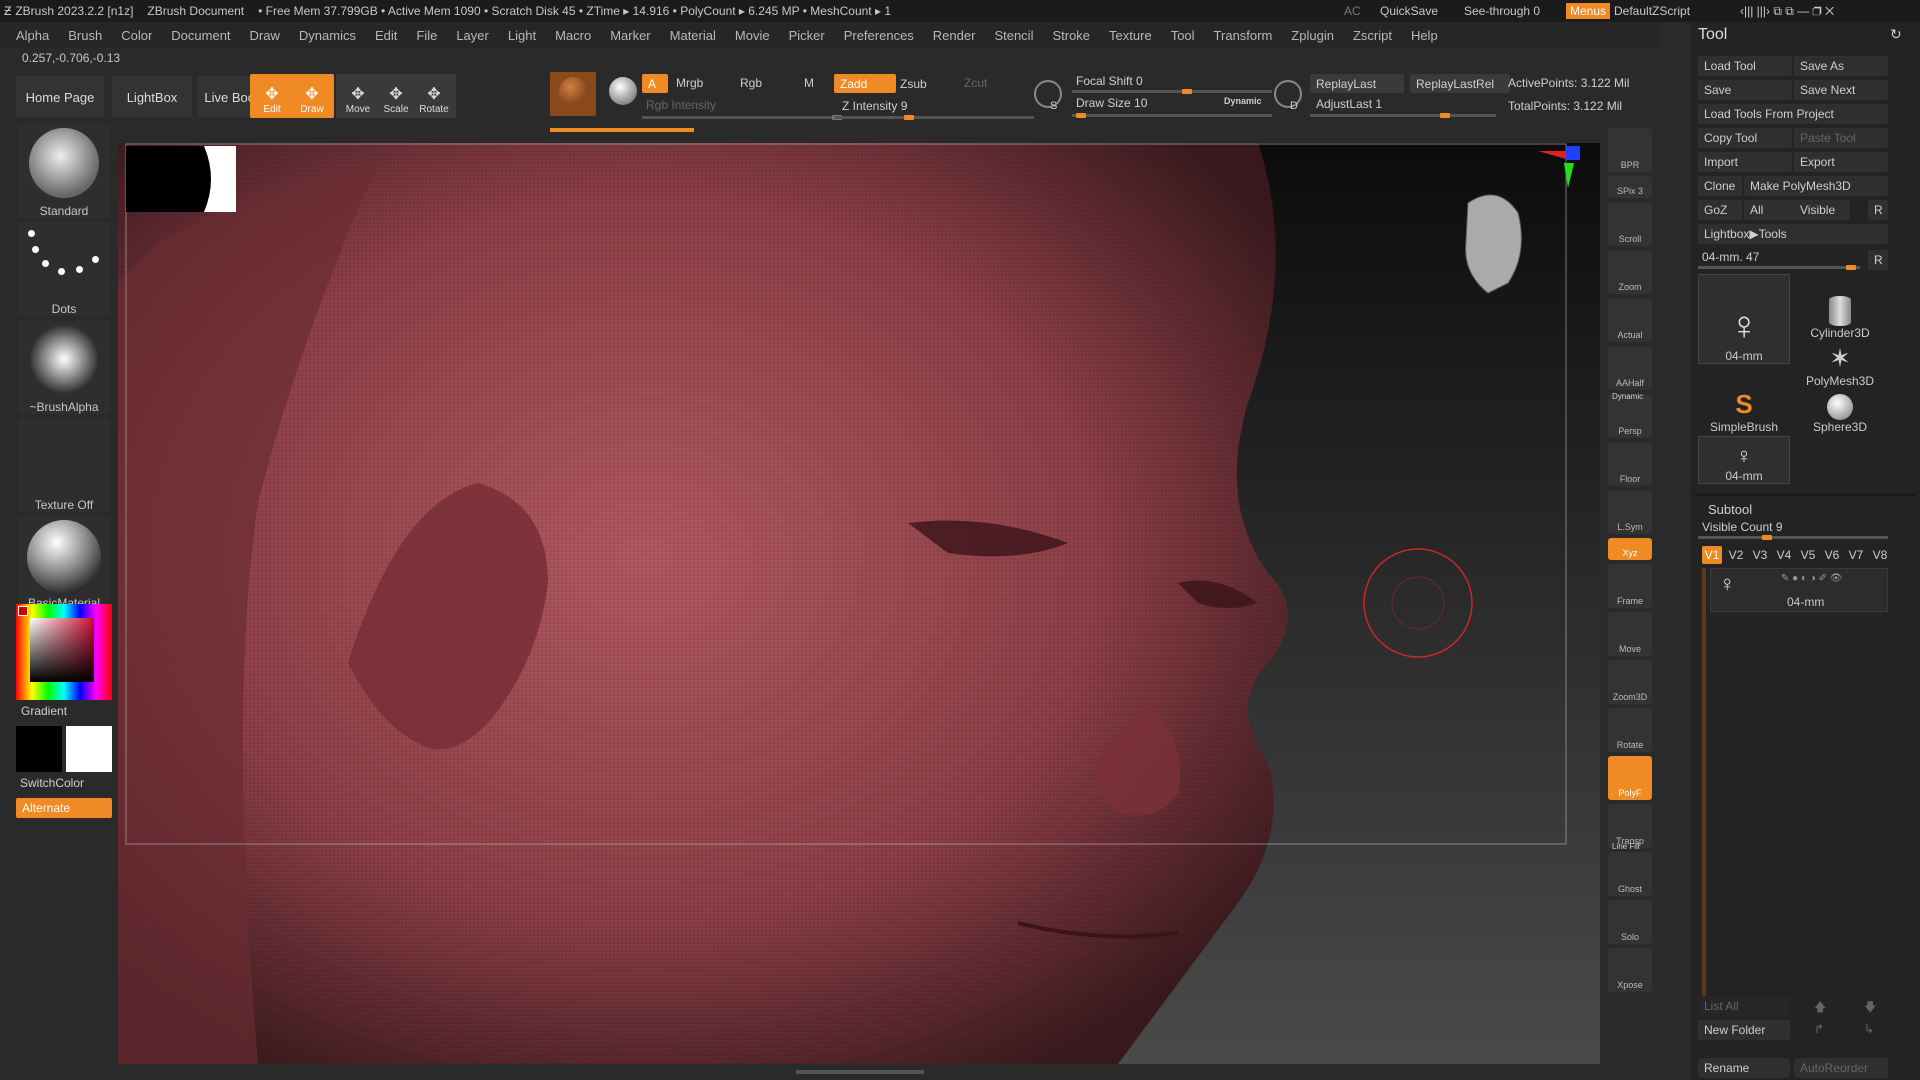 The height and width of the screenshot is (1080, 1920). What do you see at coordinates (623, 94) in the screenshot?
I see `material-sphere-2-icon` at bounding box center [623, 94].